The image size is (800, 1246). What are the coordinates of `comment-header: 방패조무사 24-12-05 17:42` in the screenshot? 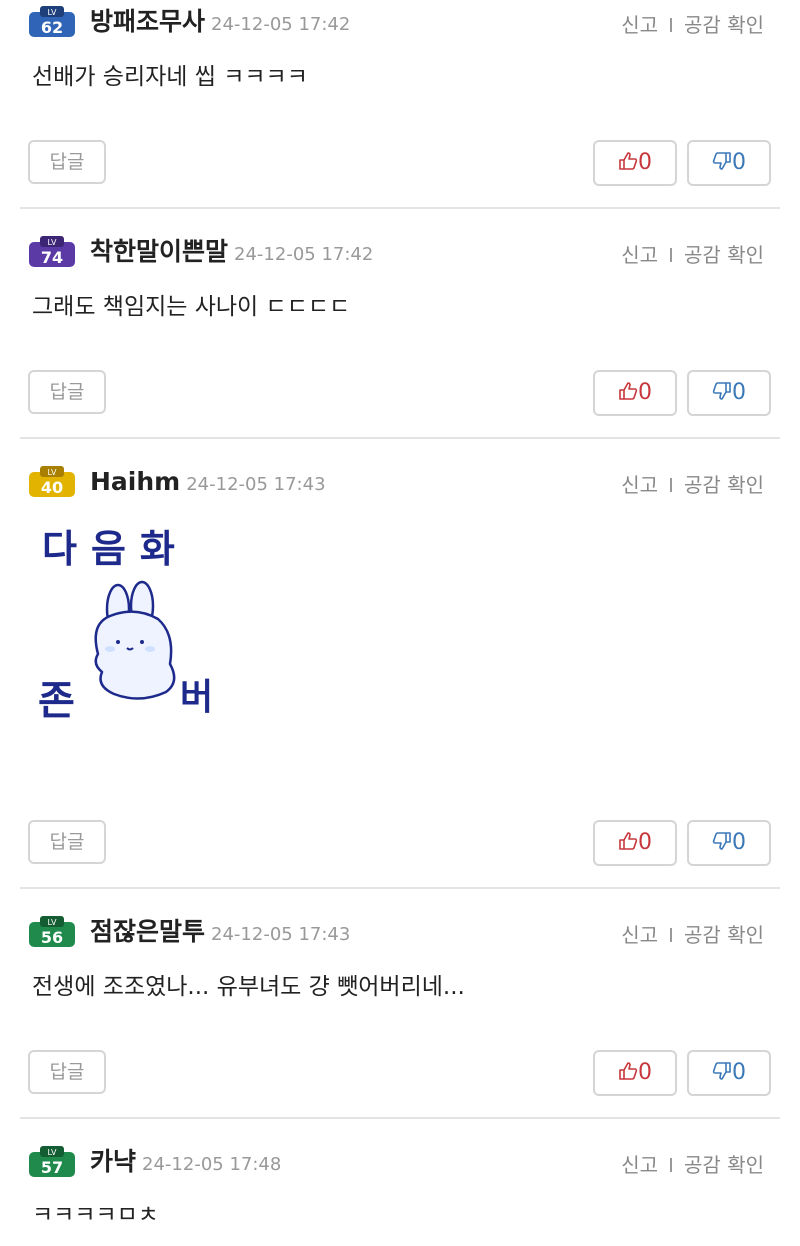 It's located at (220, 23).